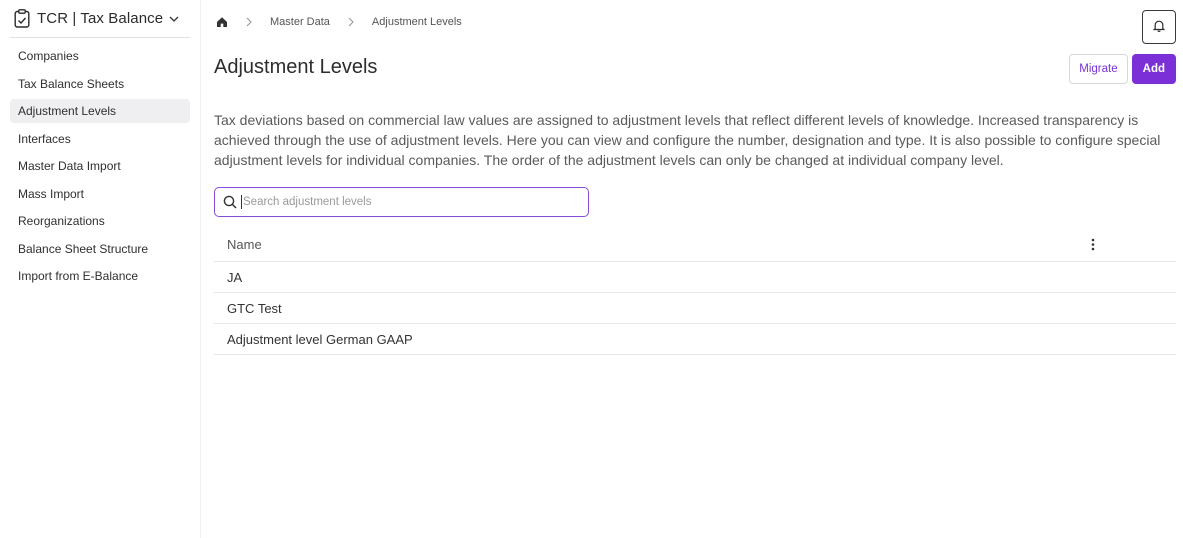 The width and height of the screenshot is (1183, 538). Describe the element at coordinates (695, 71) in the screenshot. I see `page-header: Adjustment Levels Migrate Add` at that location.